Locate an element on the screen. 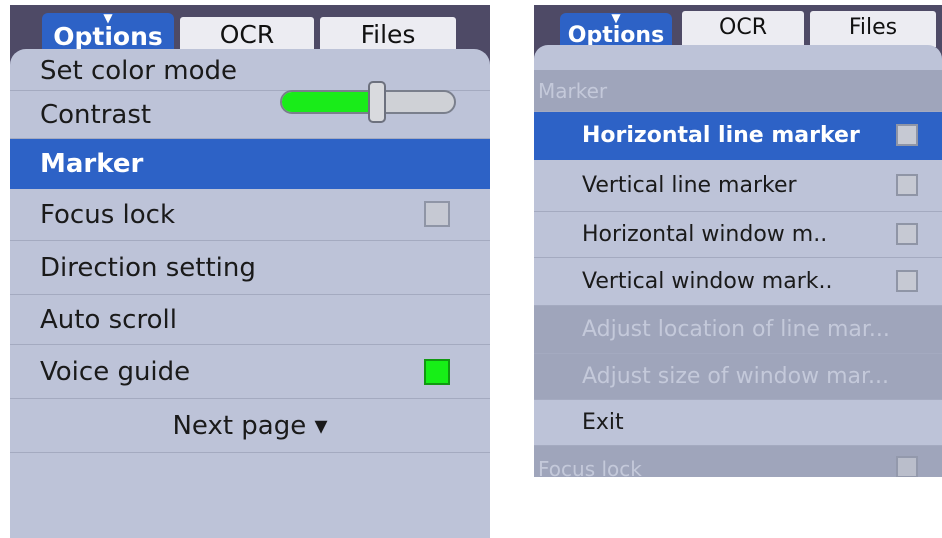  contrast-slider-fill is located at coordinates (330, 102).